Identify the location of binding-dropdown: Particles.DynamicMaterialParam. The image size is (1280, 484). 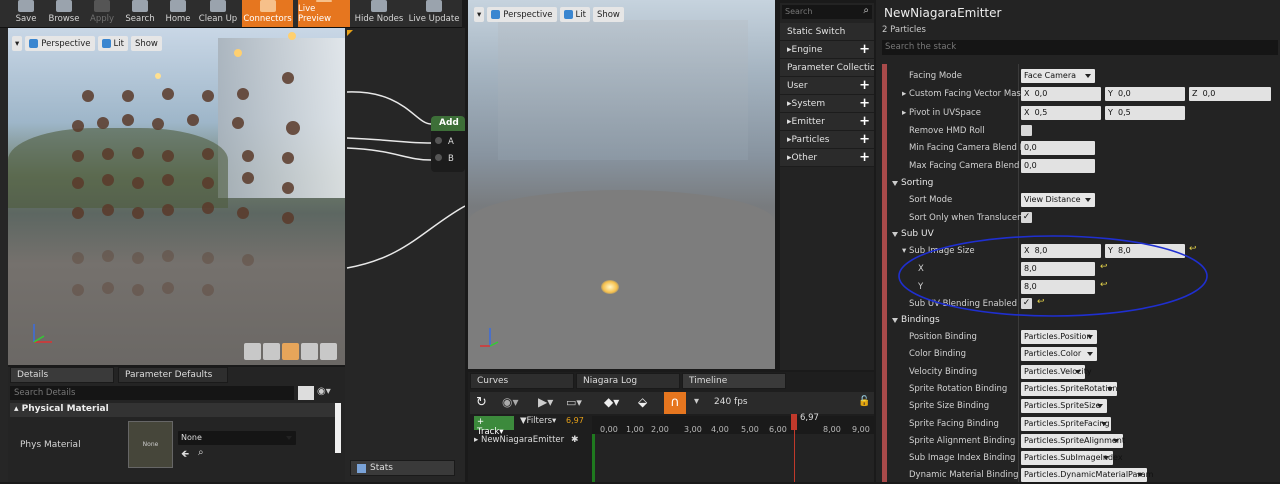
(1087, 475).